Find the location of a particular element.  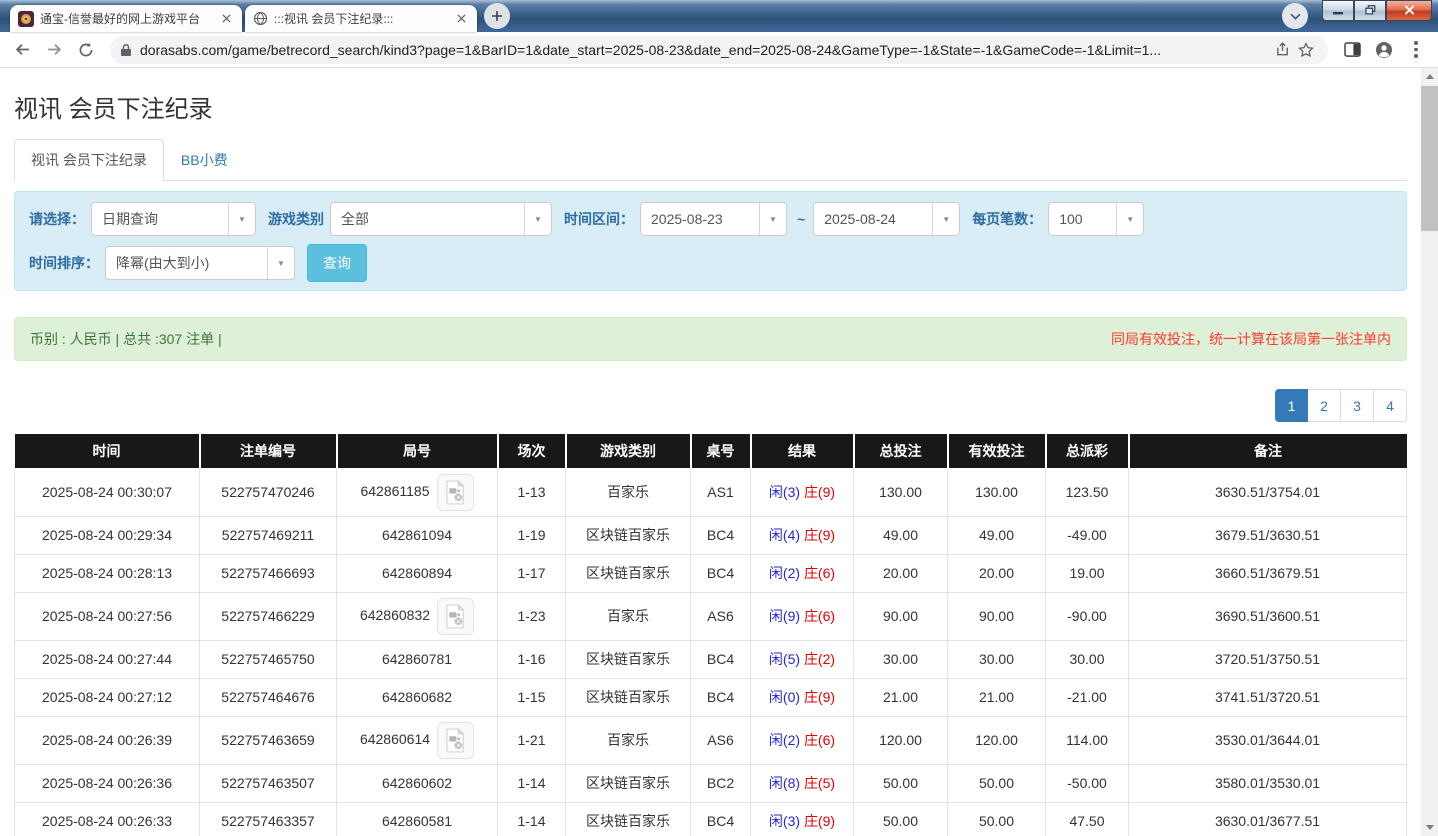

cell-valid-bet: 50.00 is located at coordinates (996, 783).